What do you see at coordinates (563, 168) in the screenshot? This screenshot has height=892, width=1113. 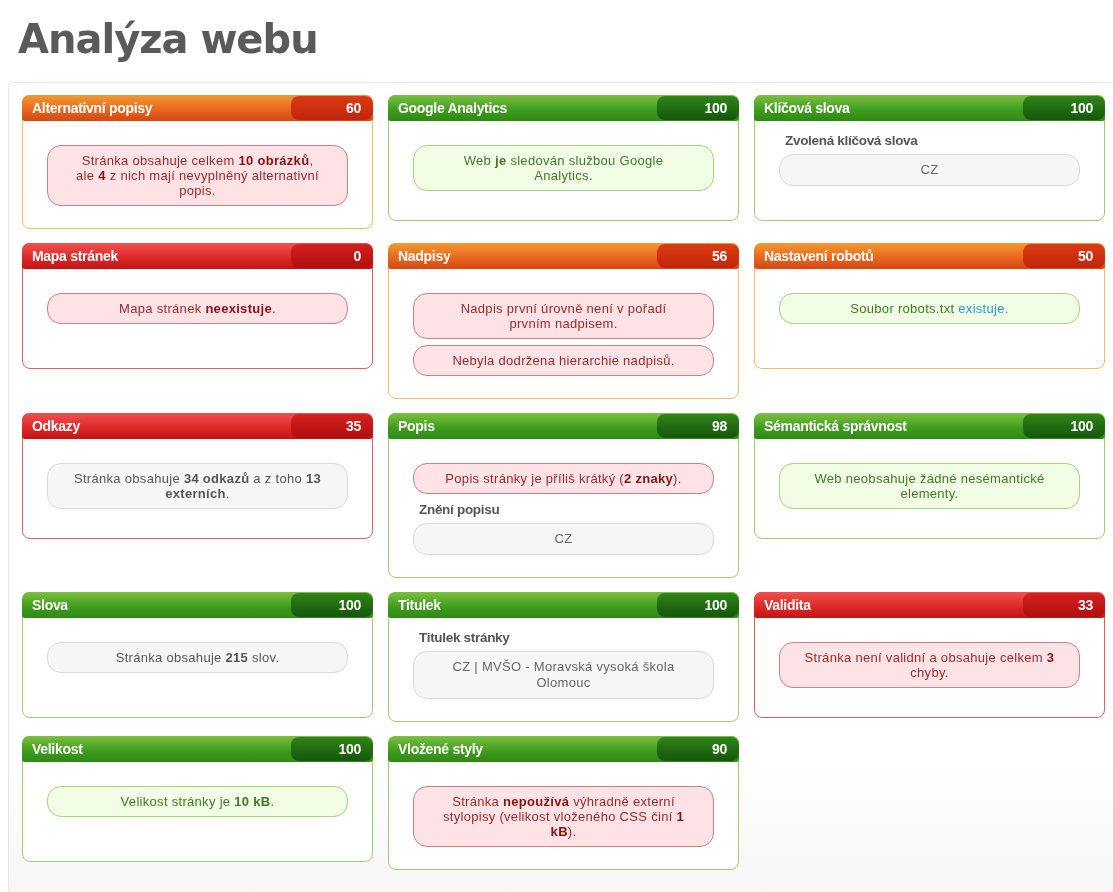 I see `result-message: Web je sledován službou Google Analytics.` at bounding box center [563, 168].